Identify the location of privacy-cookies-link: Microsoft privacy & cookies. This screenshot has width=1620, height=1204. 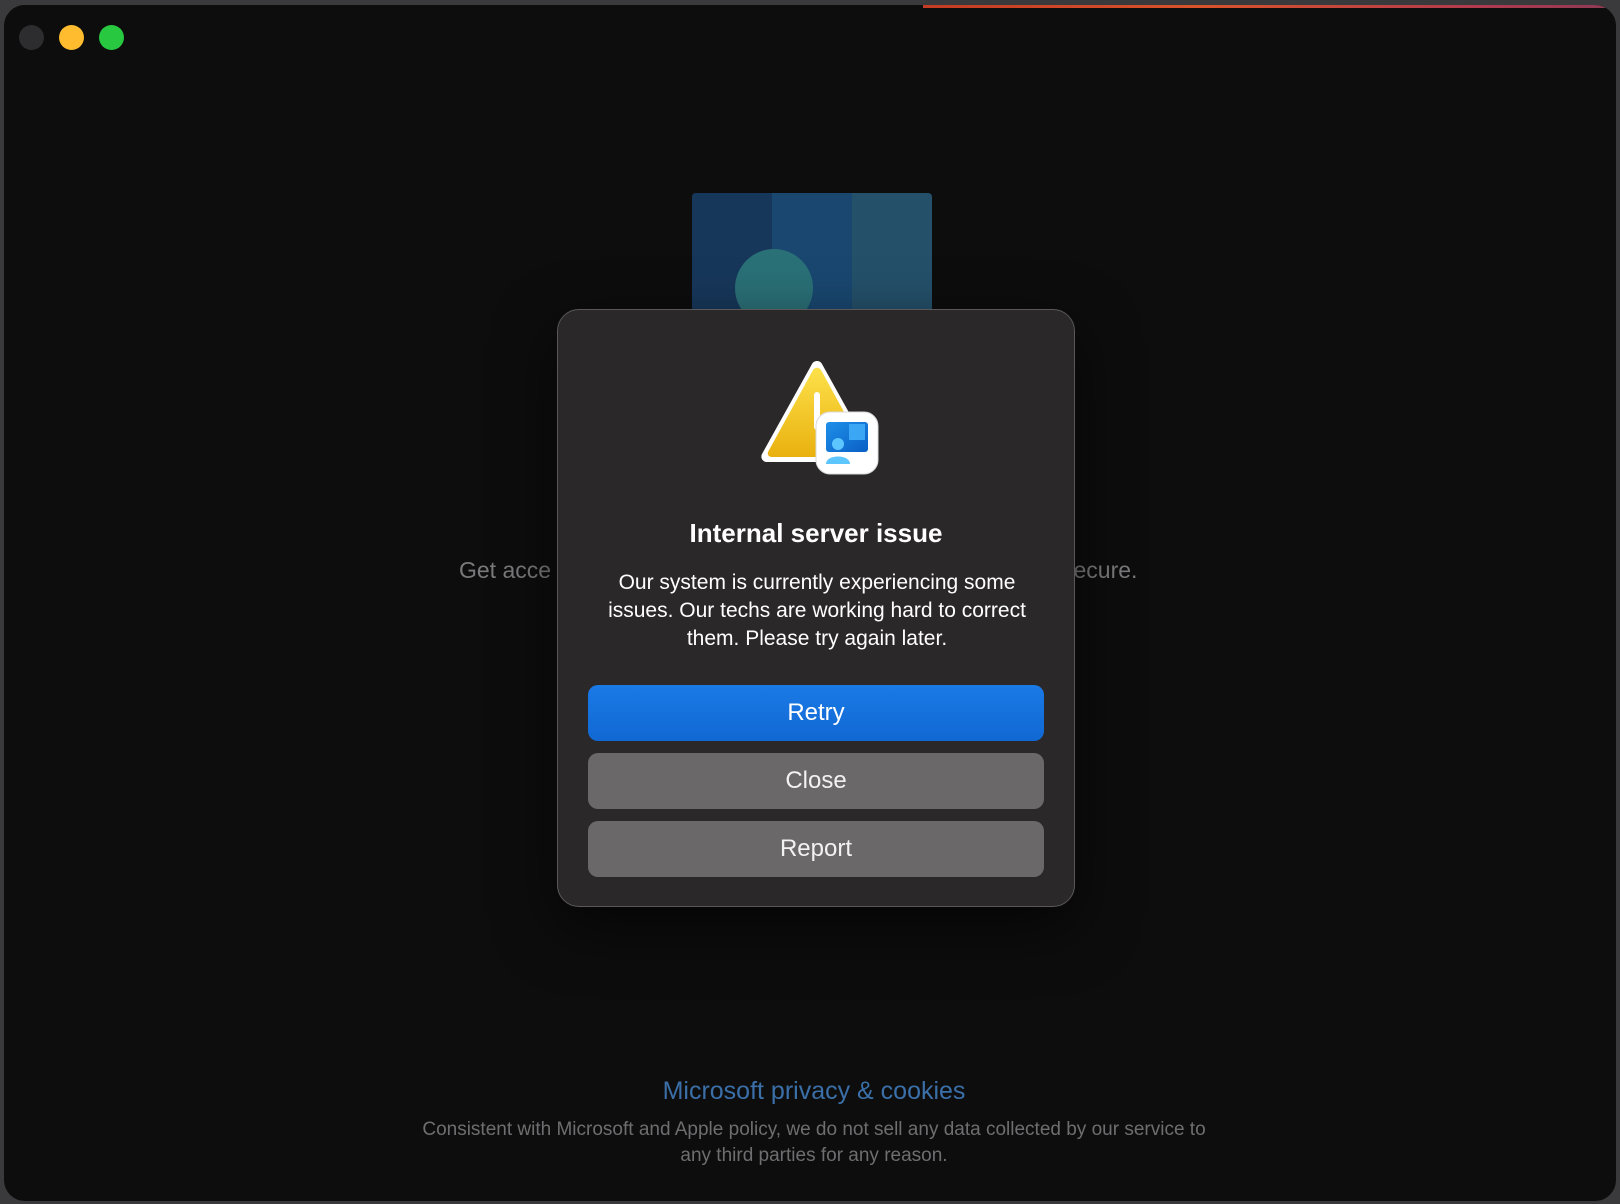
(810, 1091).